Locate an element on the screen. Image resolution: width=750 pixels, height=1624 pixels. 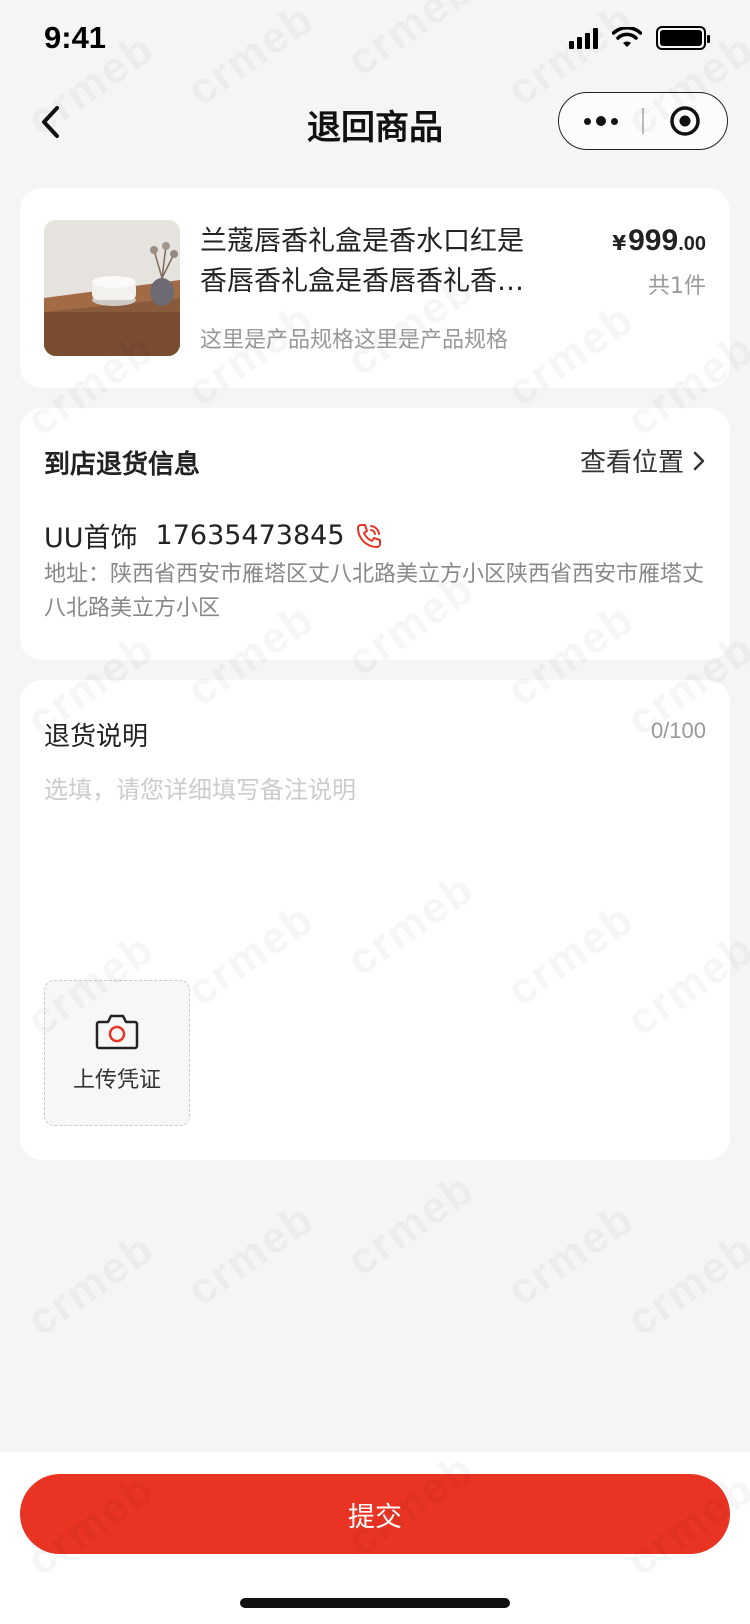
miniprogram-capsule is located at coordinates (643, 121).